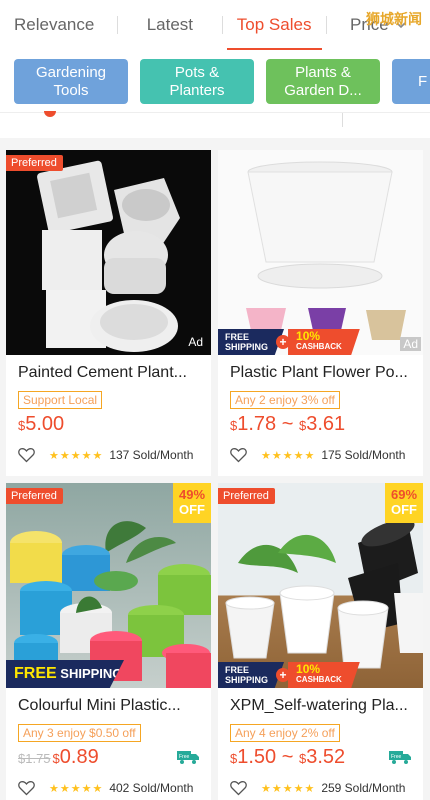 The image size is (430, 800). What do you see at coordinates (288, 424) in the screenshot?
I see `product-price: $1.78 ~ $3.61` at bounding box center [288, 424].